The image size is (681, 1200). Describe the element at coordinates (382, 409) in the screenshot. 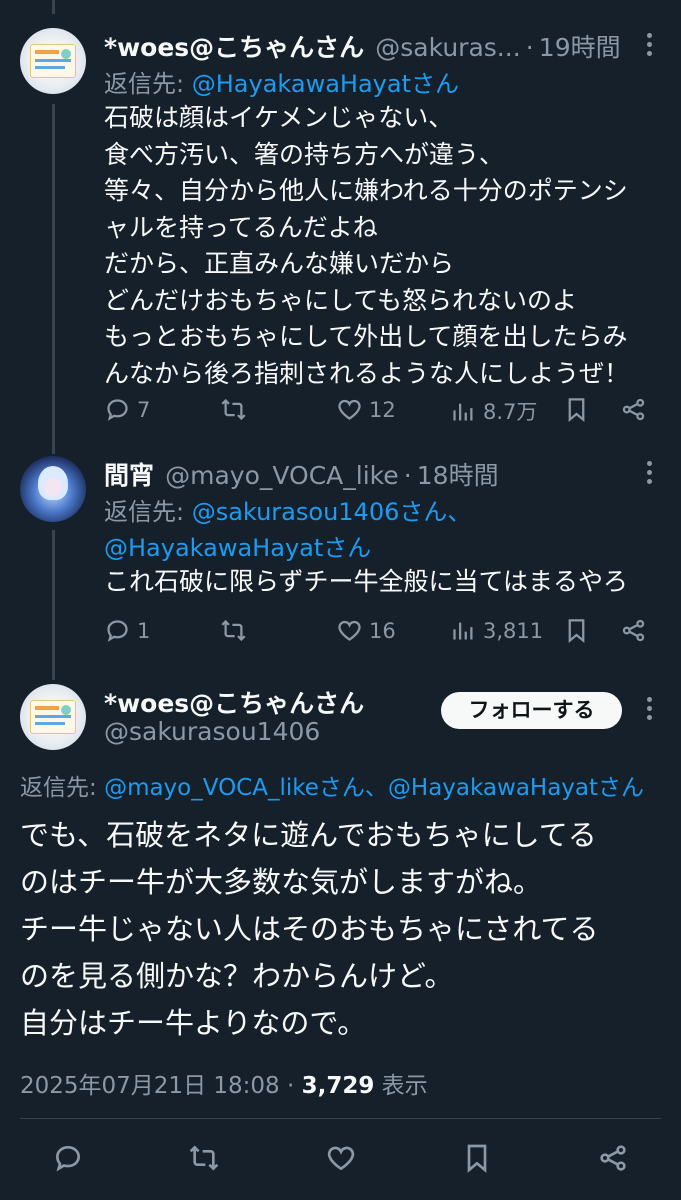

I see `like-count: 12` at that location.